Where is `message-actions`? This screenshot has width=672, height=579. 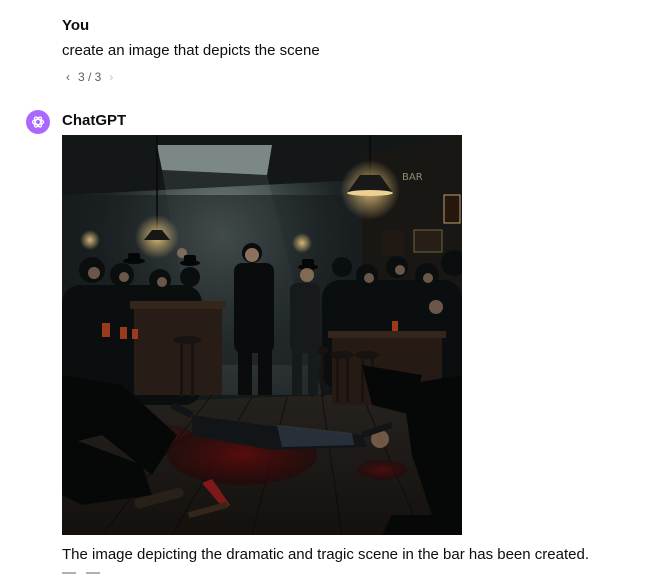
message-actions is located at coordinates (81, 575).